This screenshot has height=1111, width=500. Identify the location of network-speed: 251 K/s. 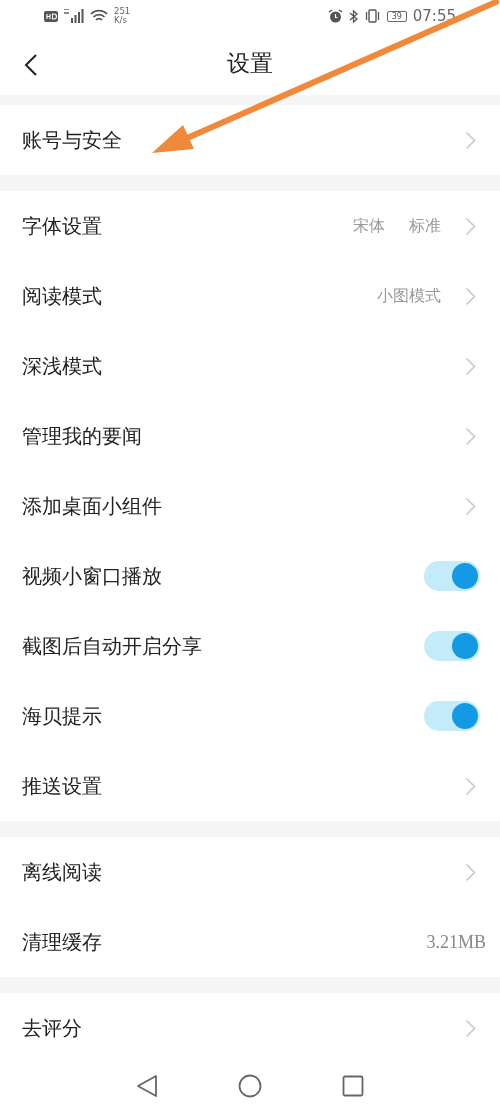
(122, 16).